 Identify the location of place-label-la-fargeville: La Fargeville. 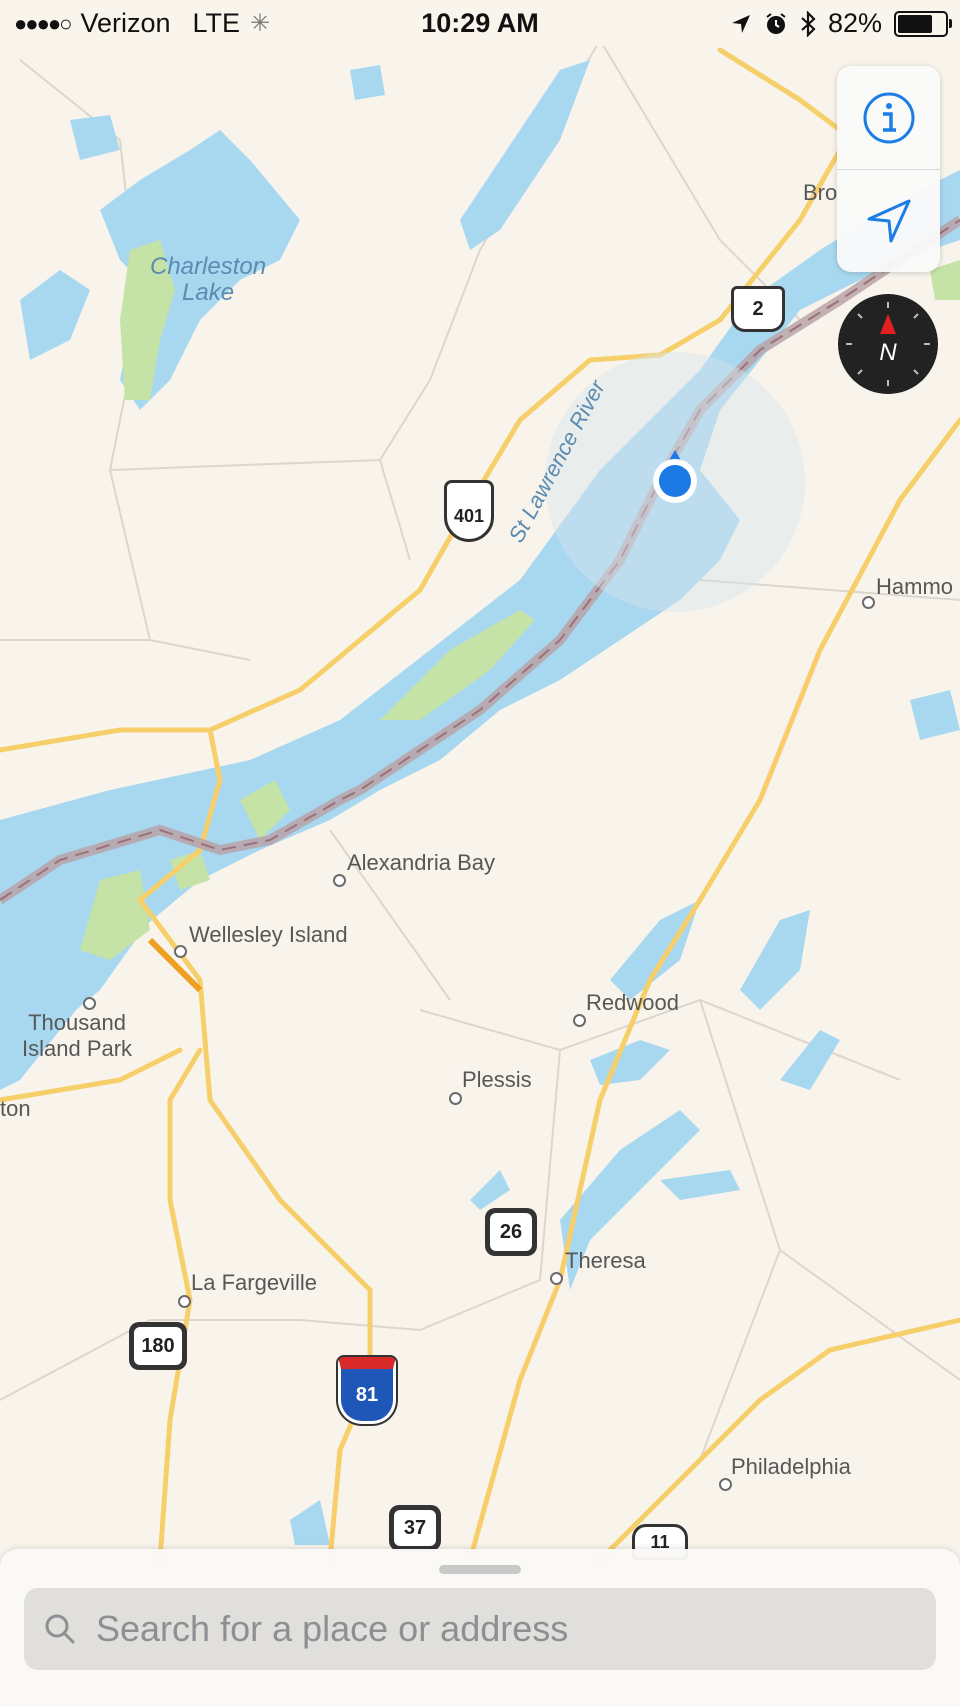
(254, 1282).